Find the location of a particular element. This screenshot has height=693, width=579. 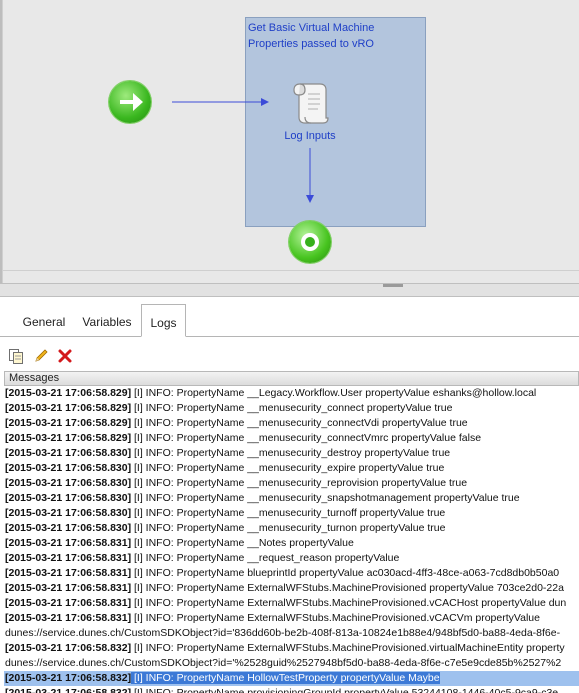

start-arrow-icon is located at coordinates (130, 102).